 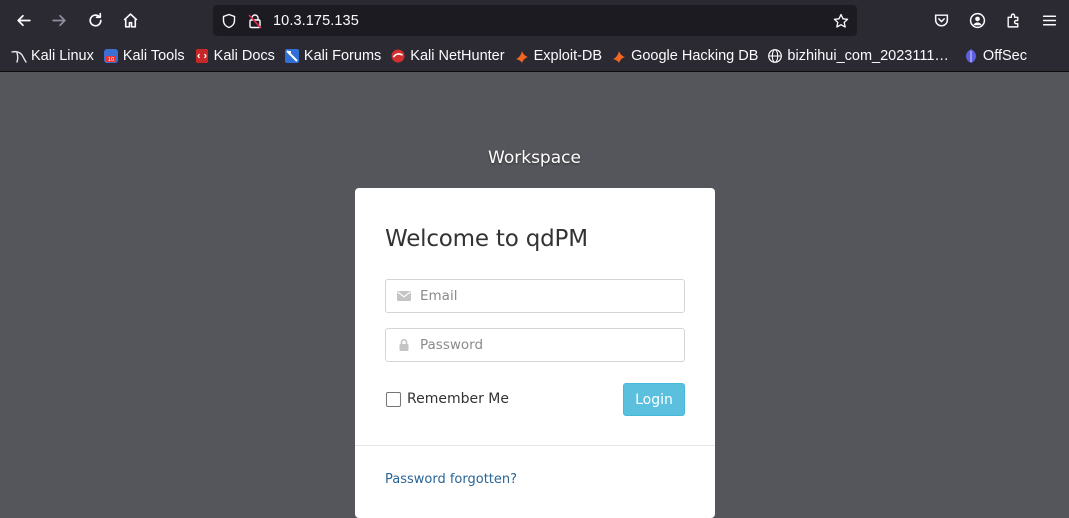 I want to click on bookmark-kali-linux: Kali Linux, so click(x=52, y=56).